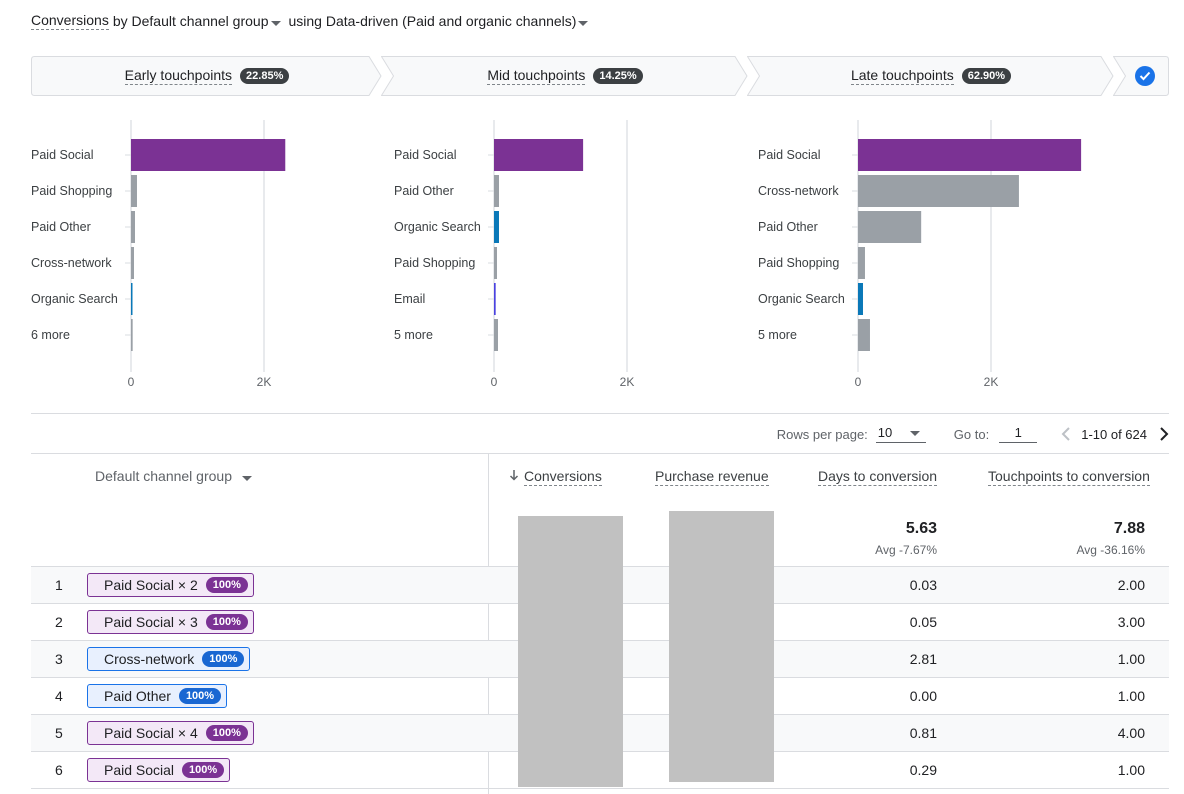 The image size is (1184, 794). What do you see at coordinates (1131, 733) in the screenshot?
I see `touchpoints-cell: 4.00` at bounding box center [1131, 733].